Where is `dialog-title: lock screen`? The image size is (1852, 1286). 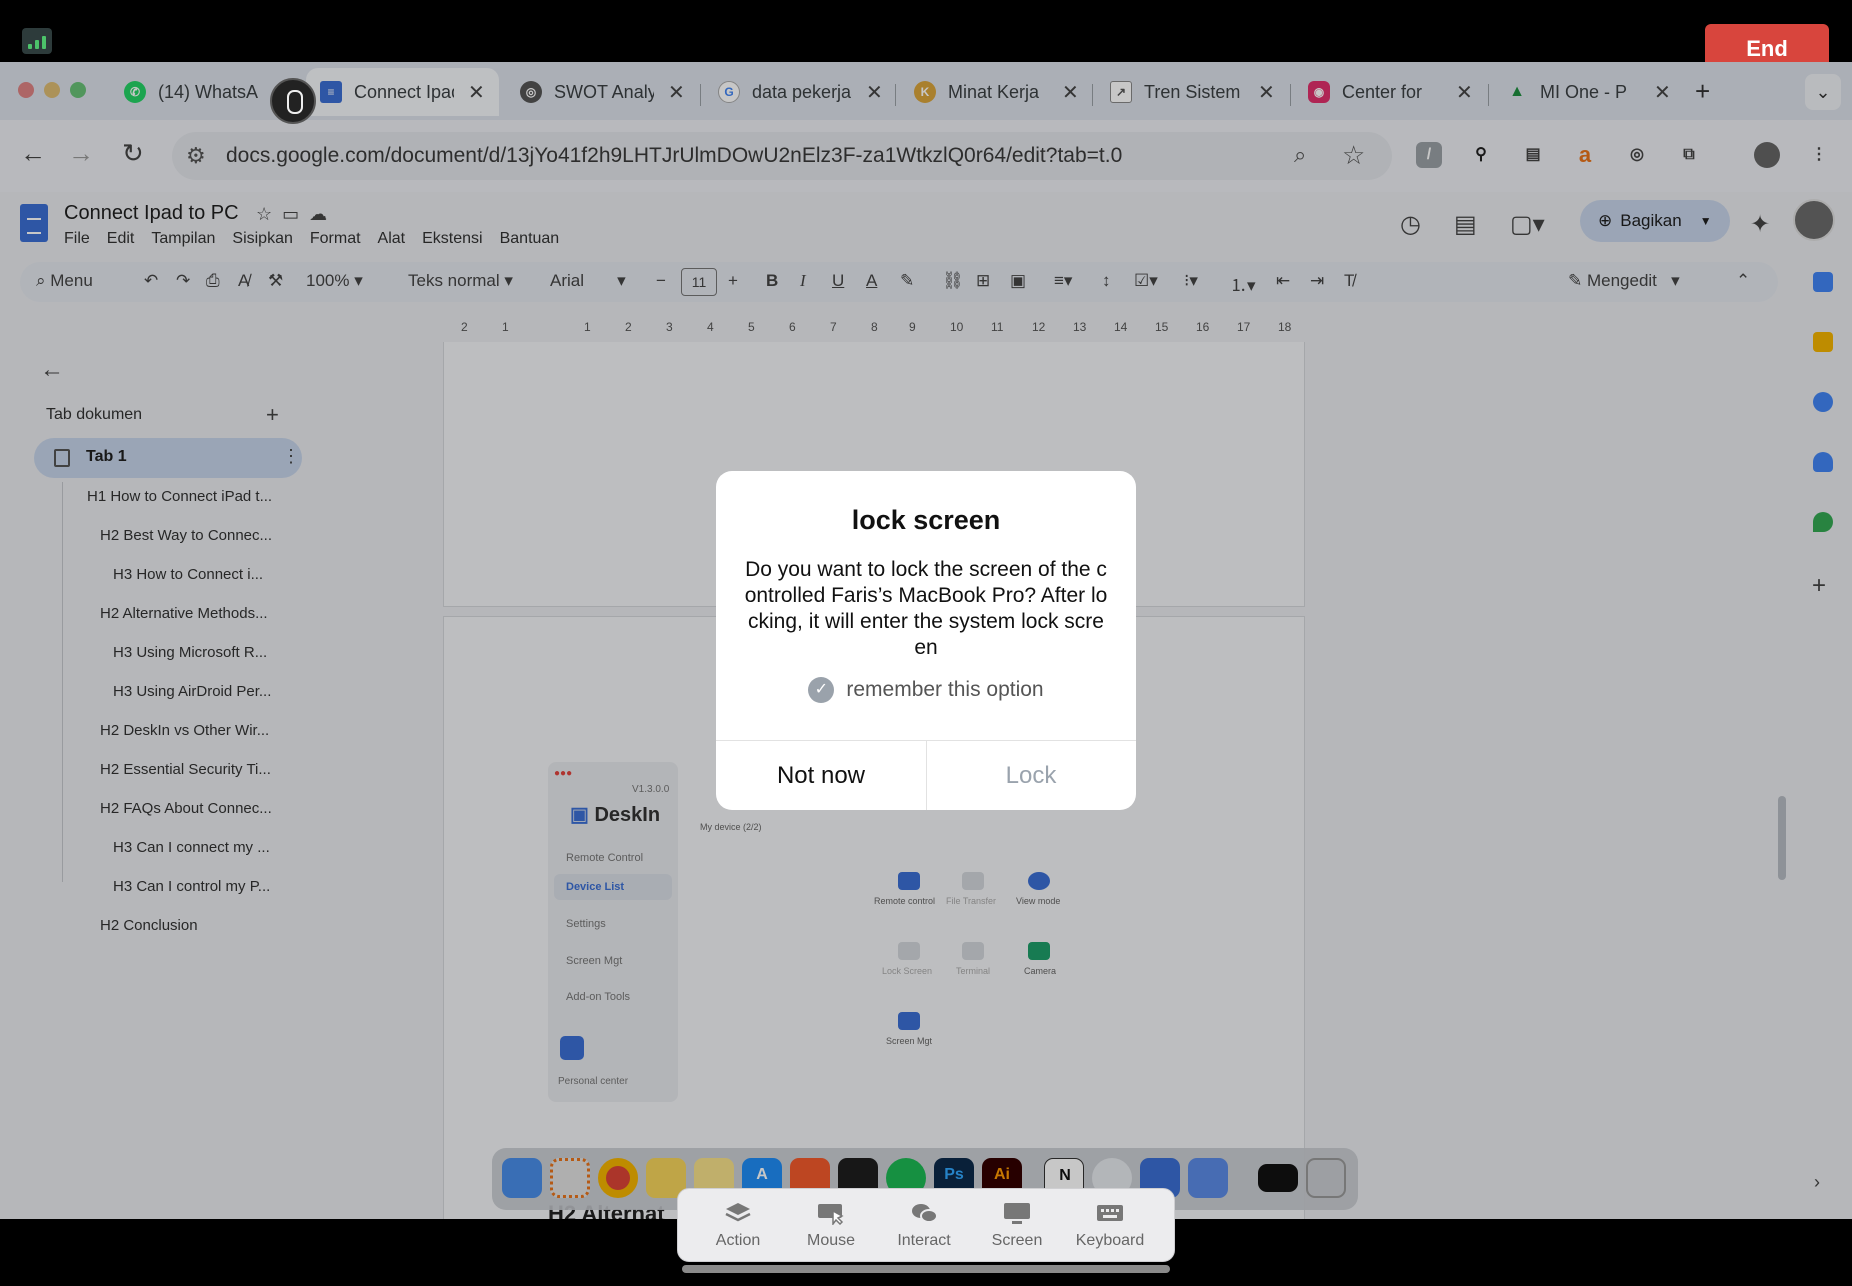
dialog-title: lock screen is located at coordinates (926, 520).